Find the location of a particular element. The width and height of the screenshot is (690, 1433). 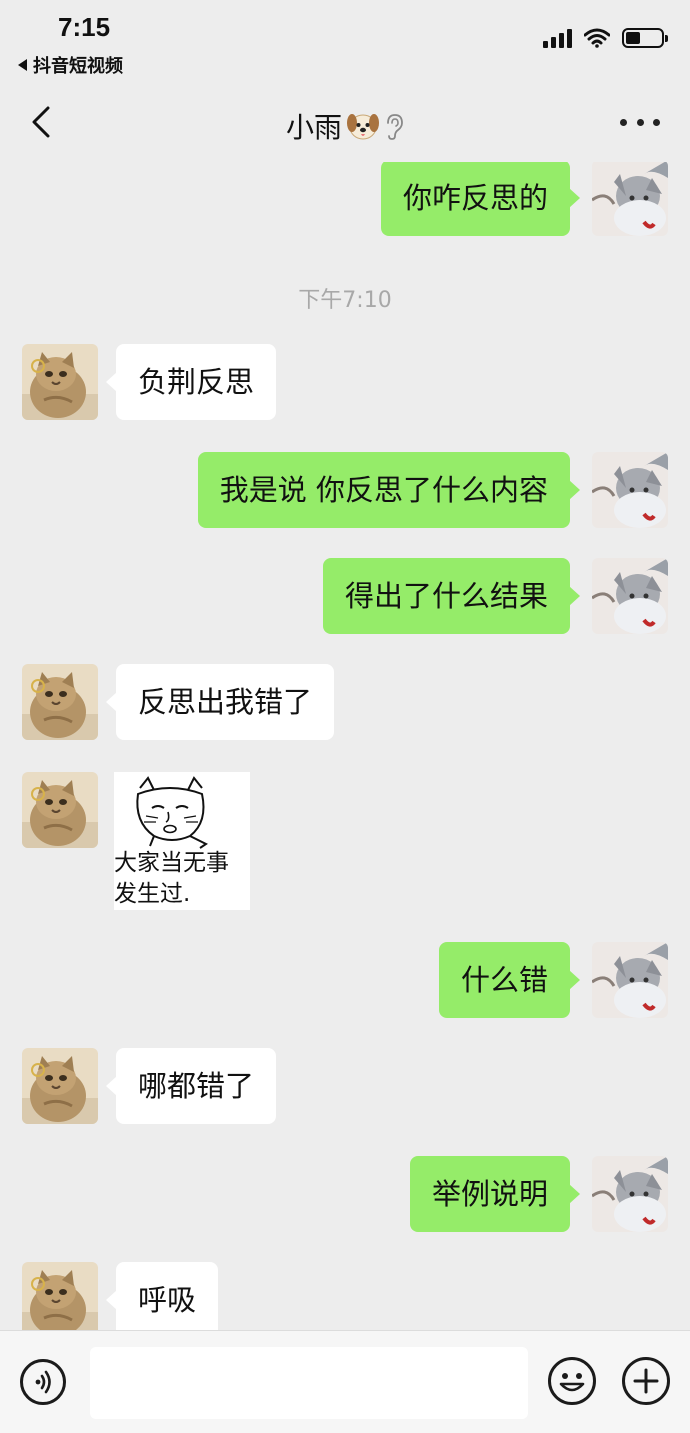

message-bubble-received: 反思出我错了 is located at coordinates (220, 702).